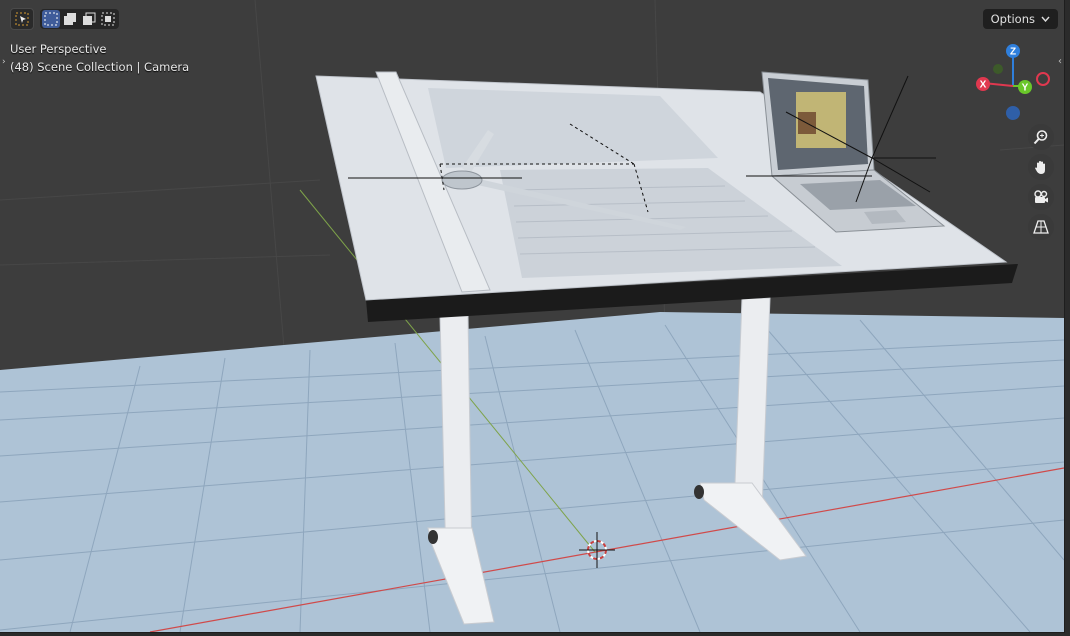 This screenshot has height=636, width=1070. I want to click on mode-extend-icon, so click(70, 19).